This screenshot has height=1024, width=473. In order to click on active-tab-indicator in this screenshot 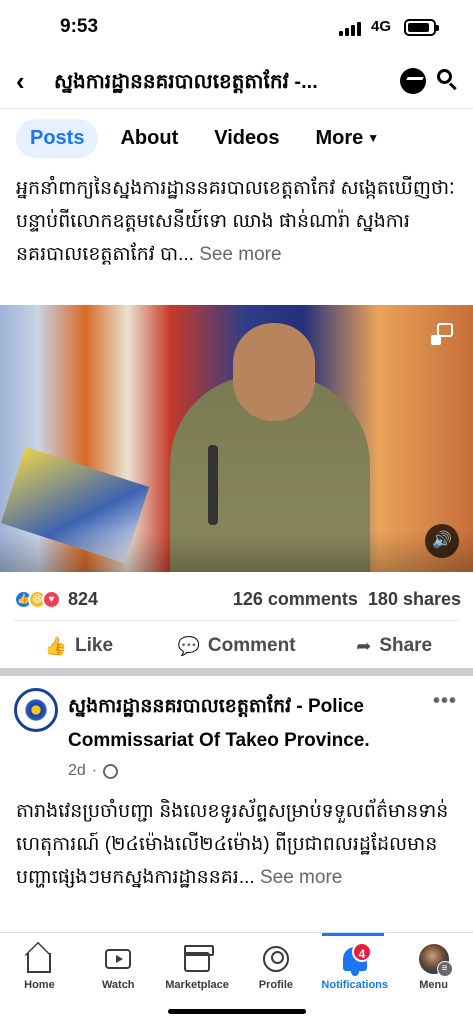, I will do `click(353, 934)`.